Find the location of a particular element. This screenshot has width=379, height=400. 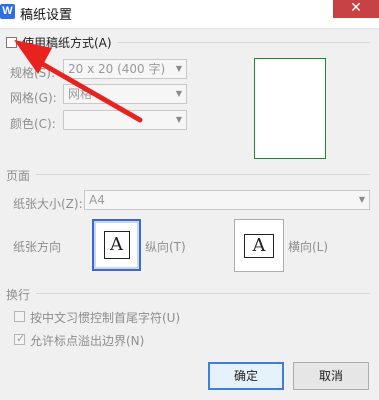

page-section-title: 页面 is located at coordinates (18, 176).